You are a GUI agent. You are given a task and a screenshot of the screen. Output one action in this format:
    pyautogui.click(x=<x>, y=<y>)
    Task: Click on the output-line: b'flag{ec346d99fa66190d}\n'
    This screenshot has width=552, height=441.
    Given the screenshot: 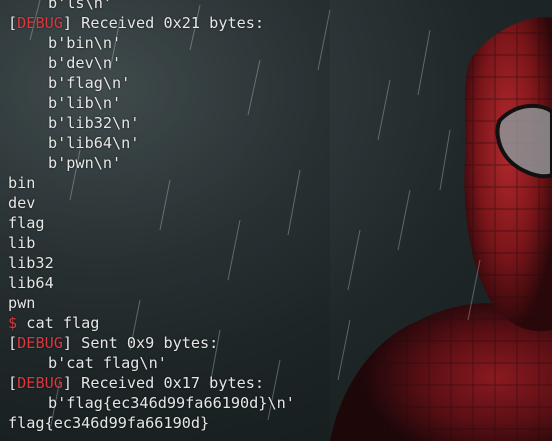 What is the action you would take?
    pyautogui.click(x=171, y=403)
    